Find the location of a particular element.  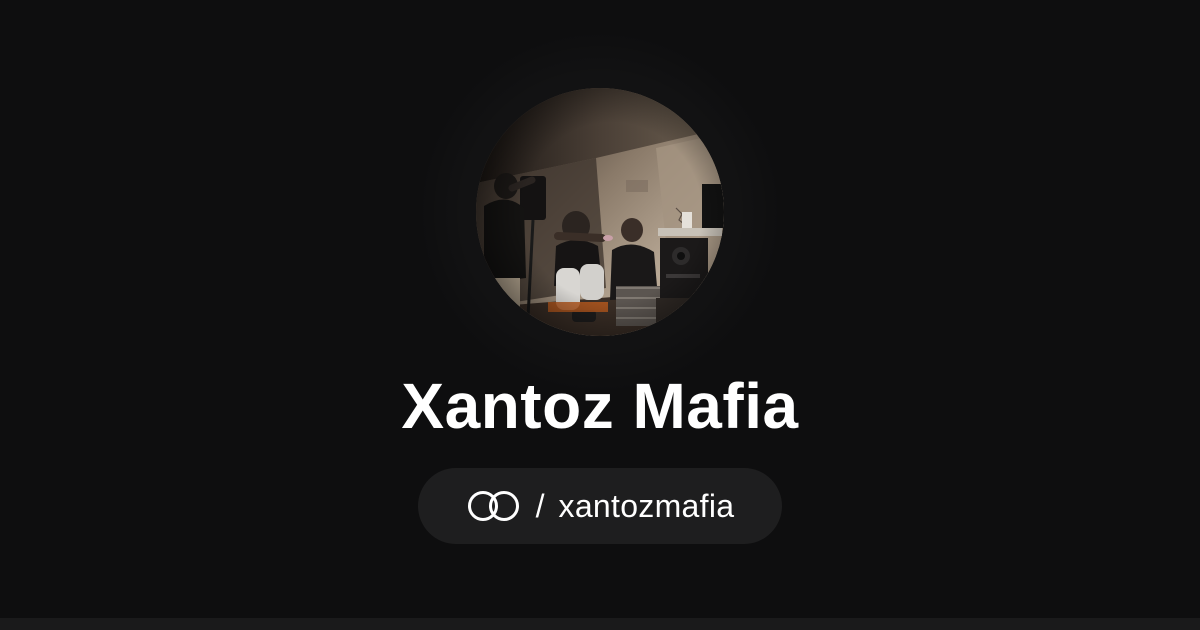

handle-username: xantozmafia is located at coordinates (646, 506).